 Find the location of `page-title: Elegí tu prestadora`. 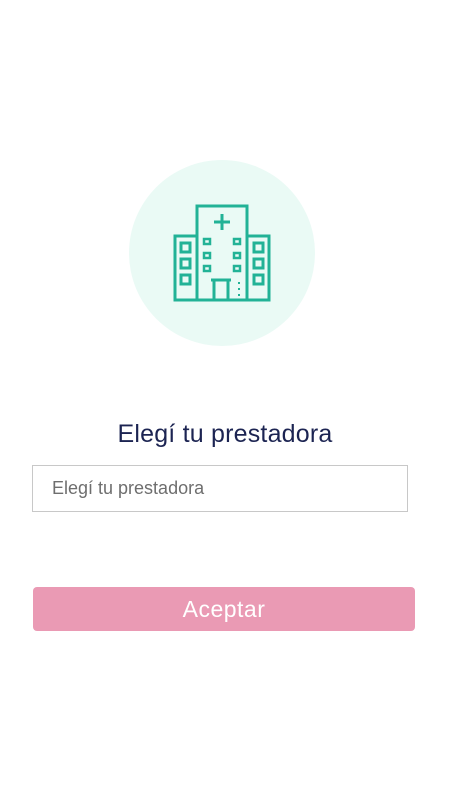

page-title: Elegí tu prestadora is located at coordinates (225, 434).